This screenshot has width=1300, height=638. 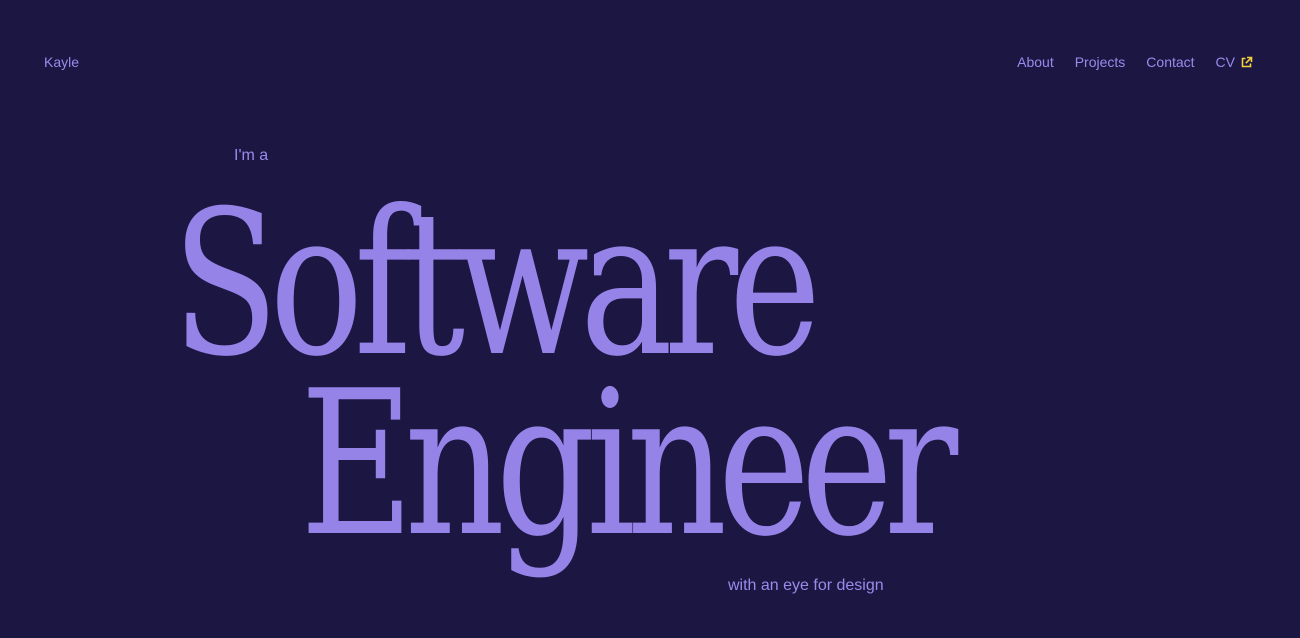 I want to click on nav-cv-label: CV, so click(x=1225, y=62).